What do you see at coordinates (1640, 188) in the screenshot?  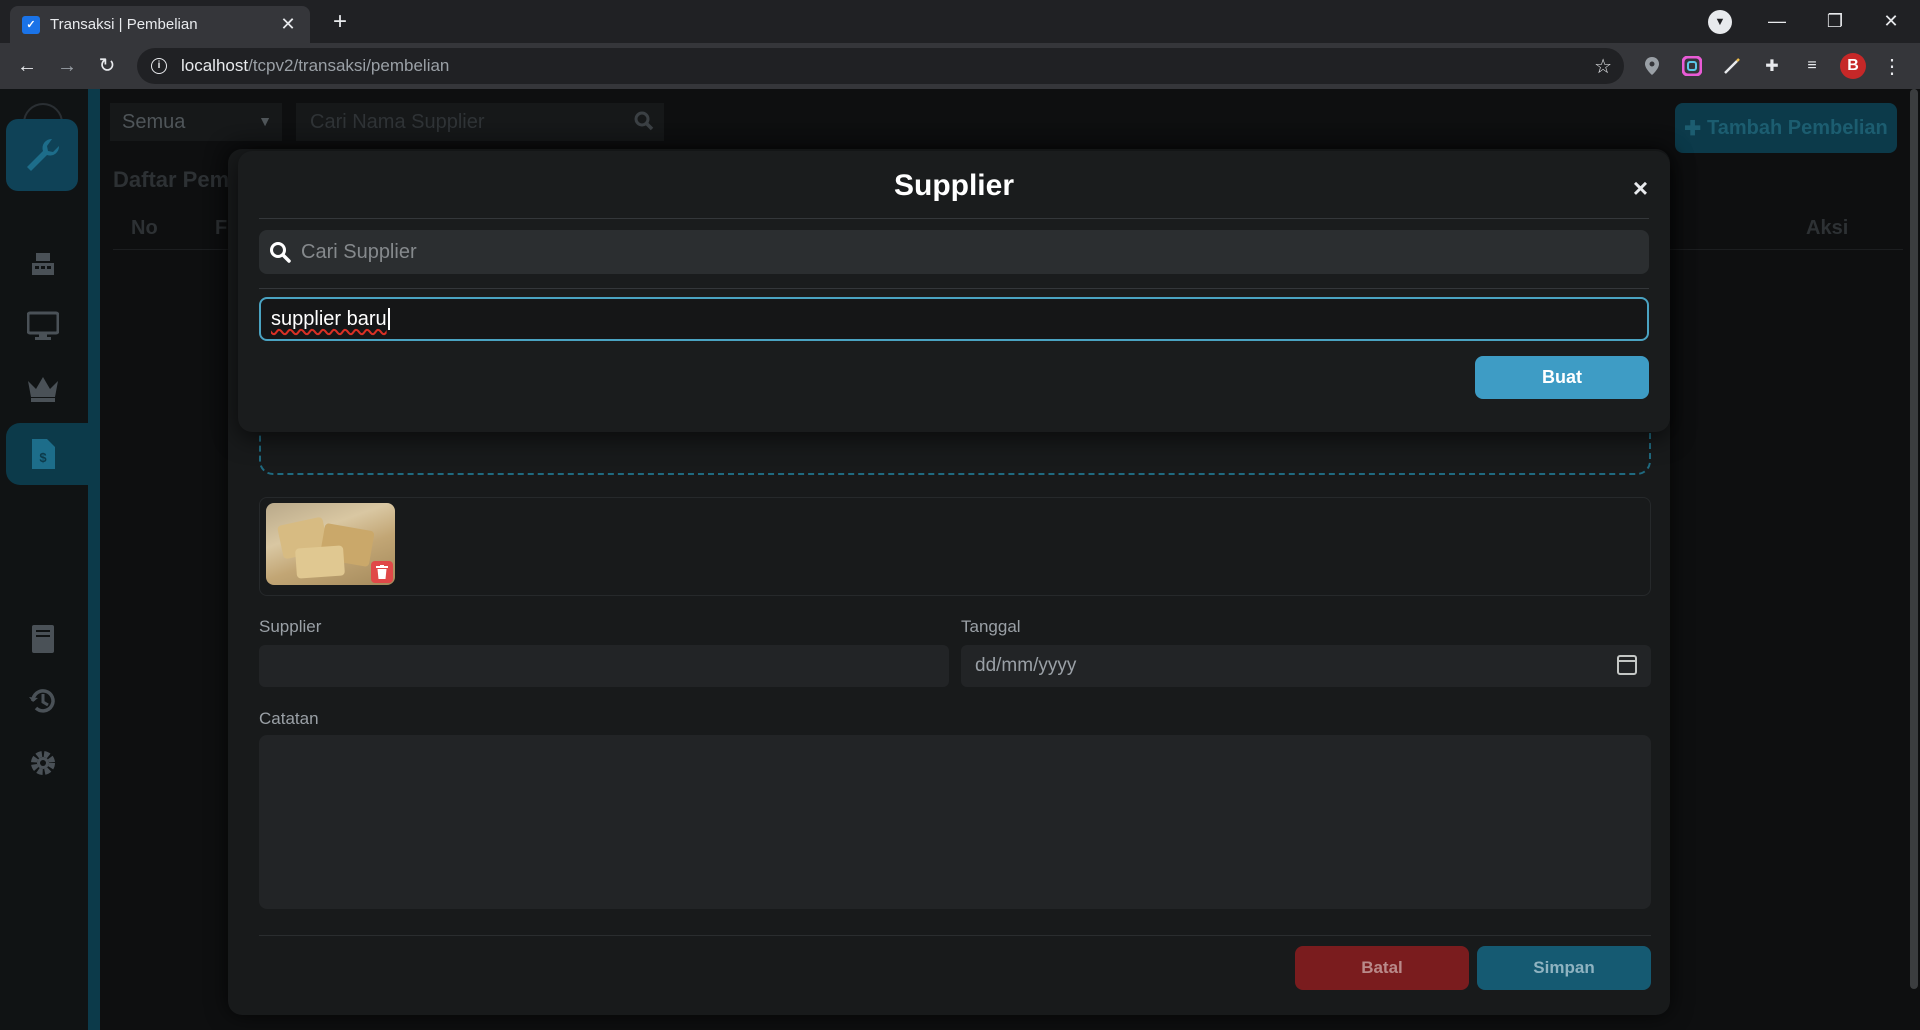 I see `close-icon: ×` at bounding box center [1640, 188].